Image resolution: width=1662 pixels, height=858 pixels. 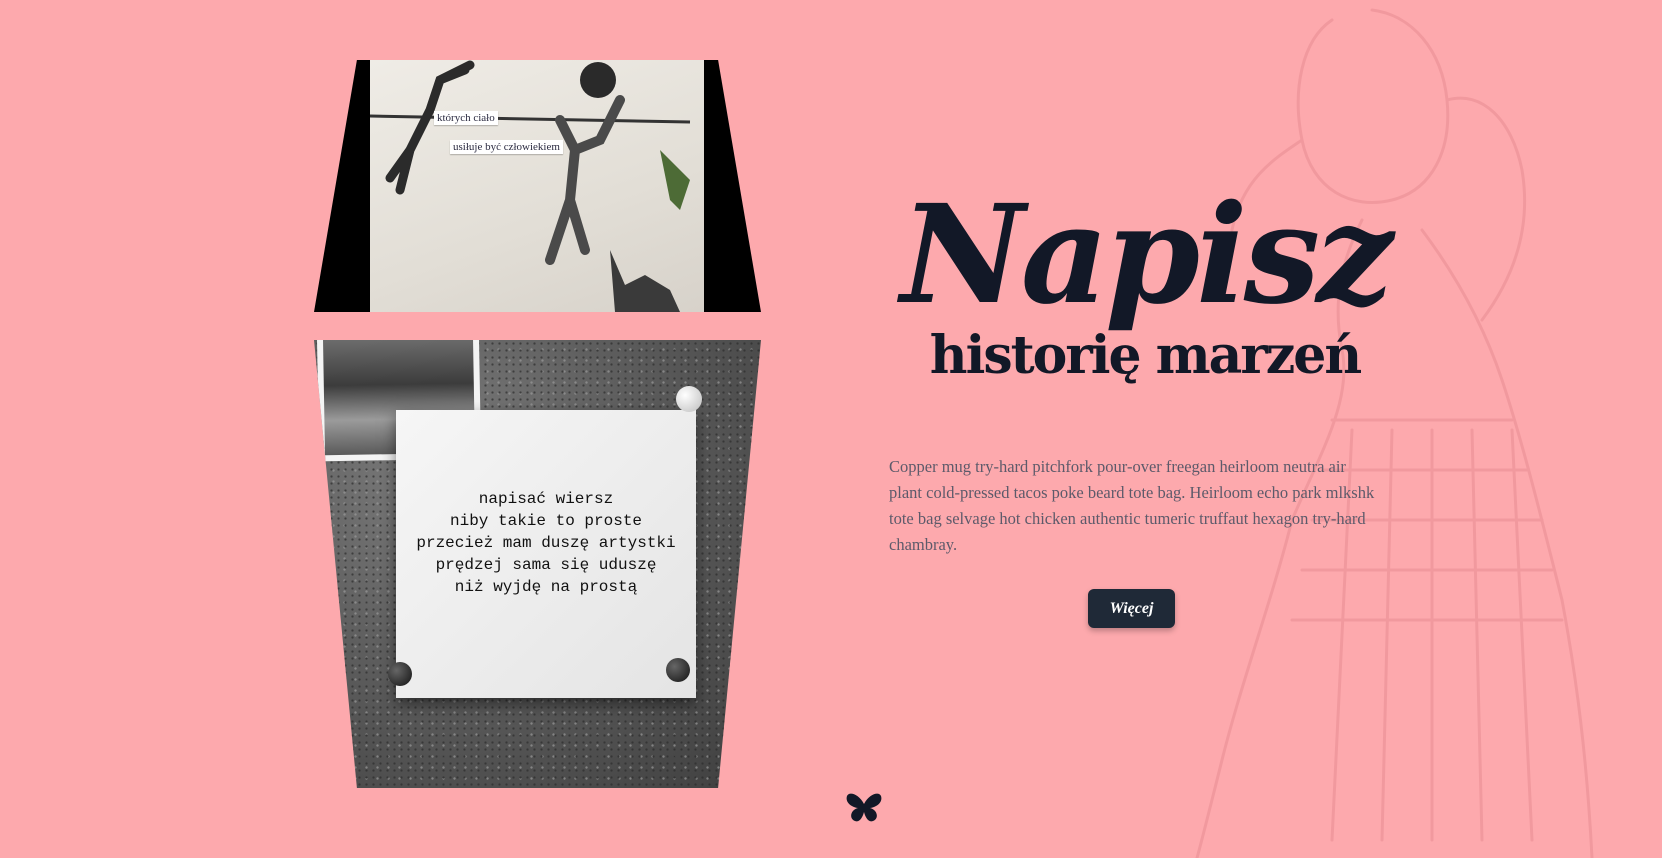 I want to click on hero-title: Napisz, so click(x=1147, y=255).